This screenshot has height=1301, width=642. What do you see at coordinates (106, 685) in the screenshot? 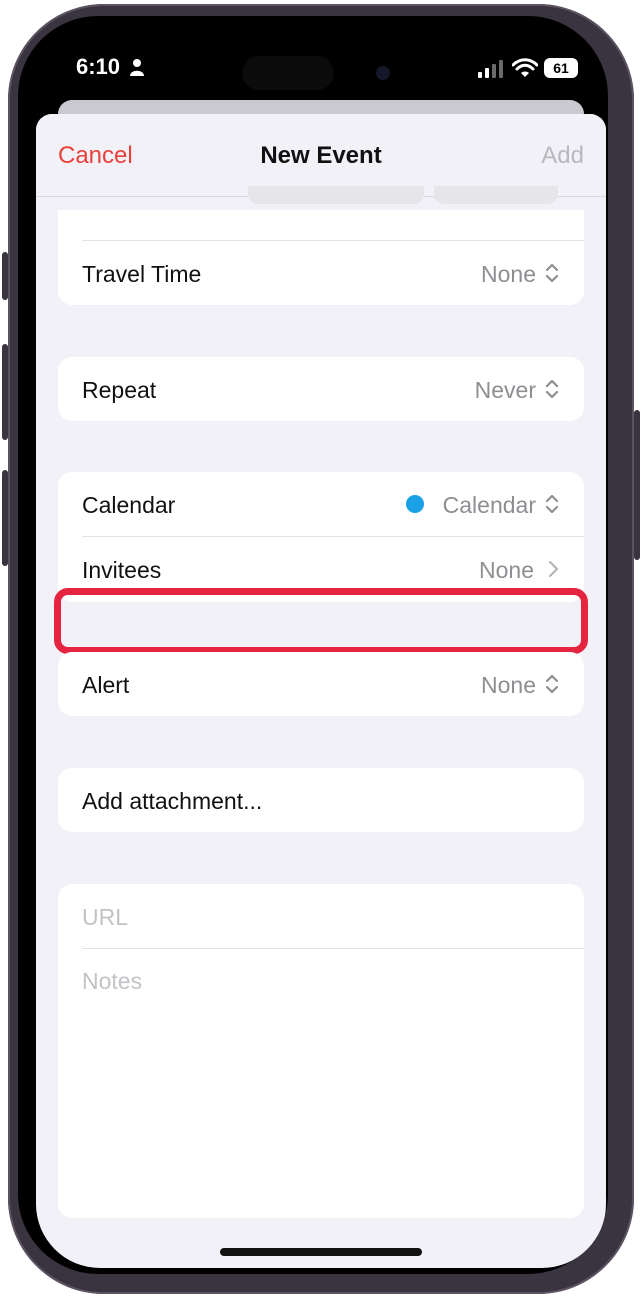
I see `alert-label: Alert` at bounding box center [106, 685].